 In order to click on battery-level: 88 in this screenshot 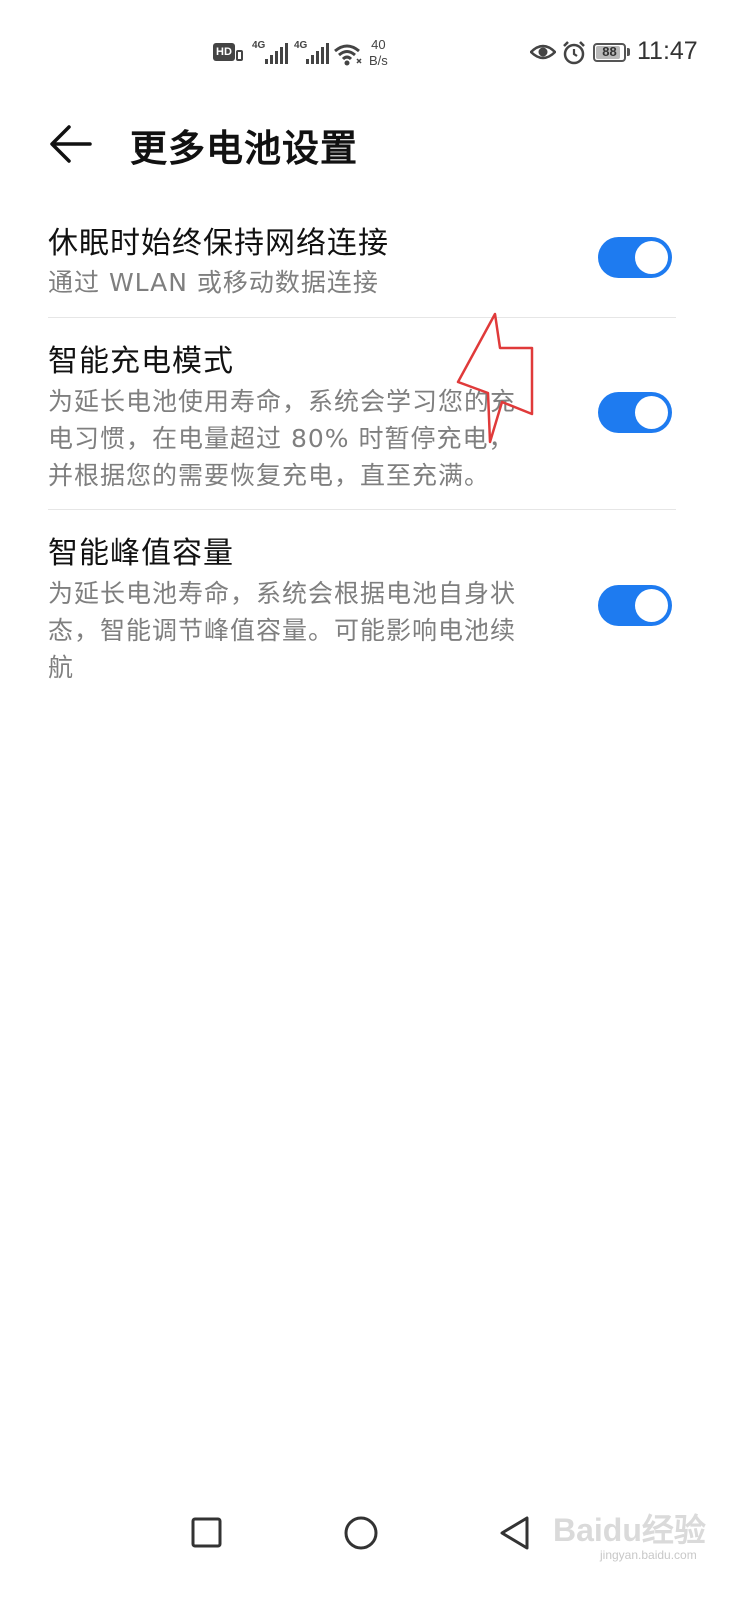, I will do `click(609, 51)`.